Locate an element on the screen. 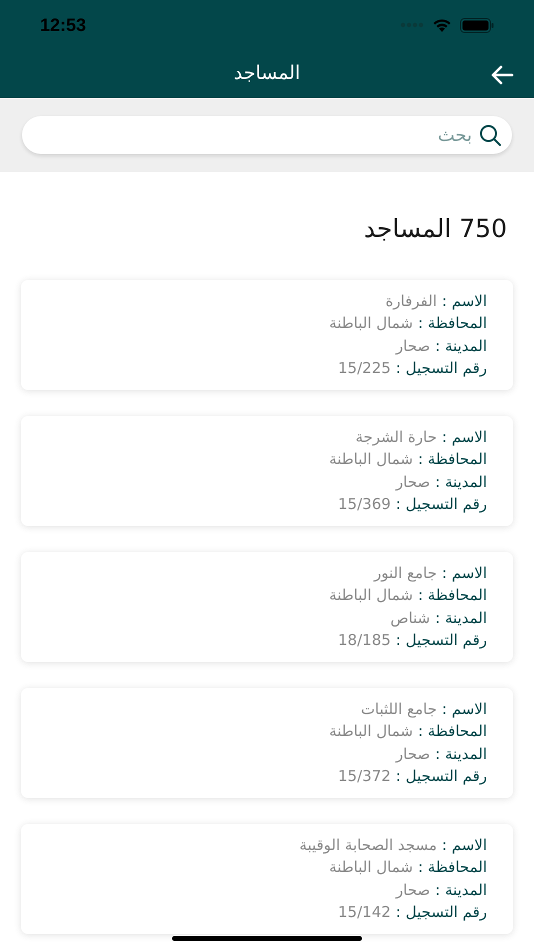 This screenshot has height=950, width=534. field-value: شناص is located at coordinates (410, 618).